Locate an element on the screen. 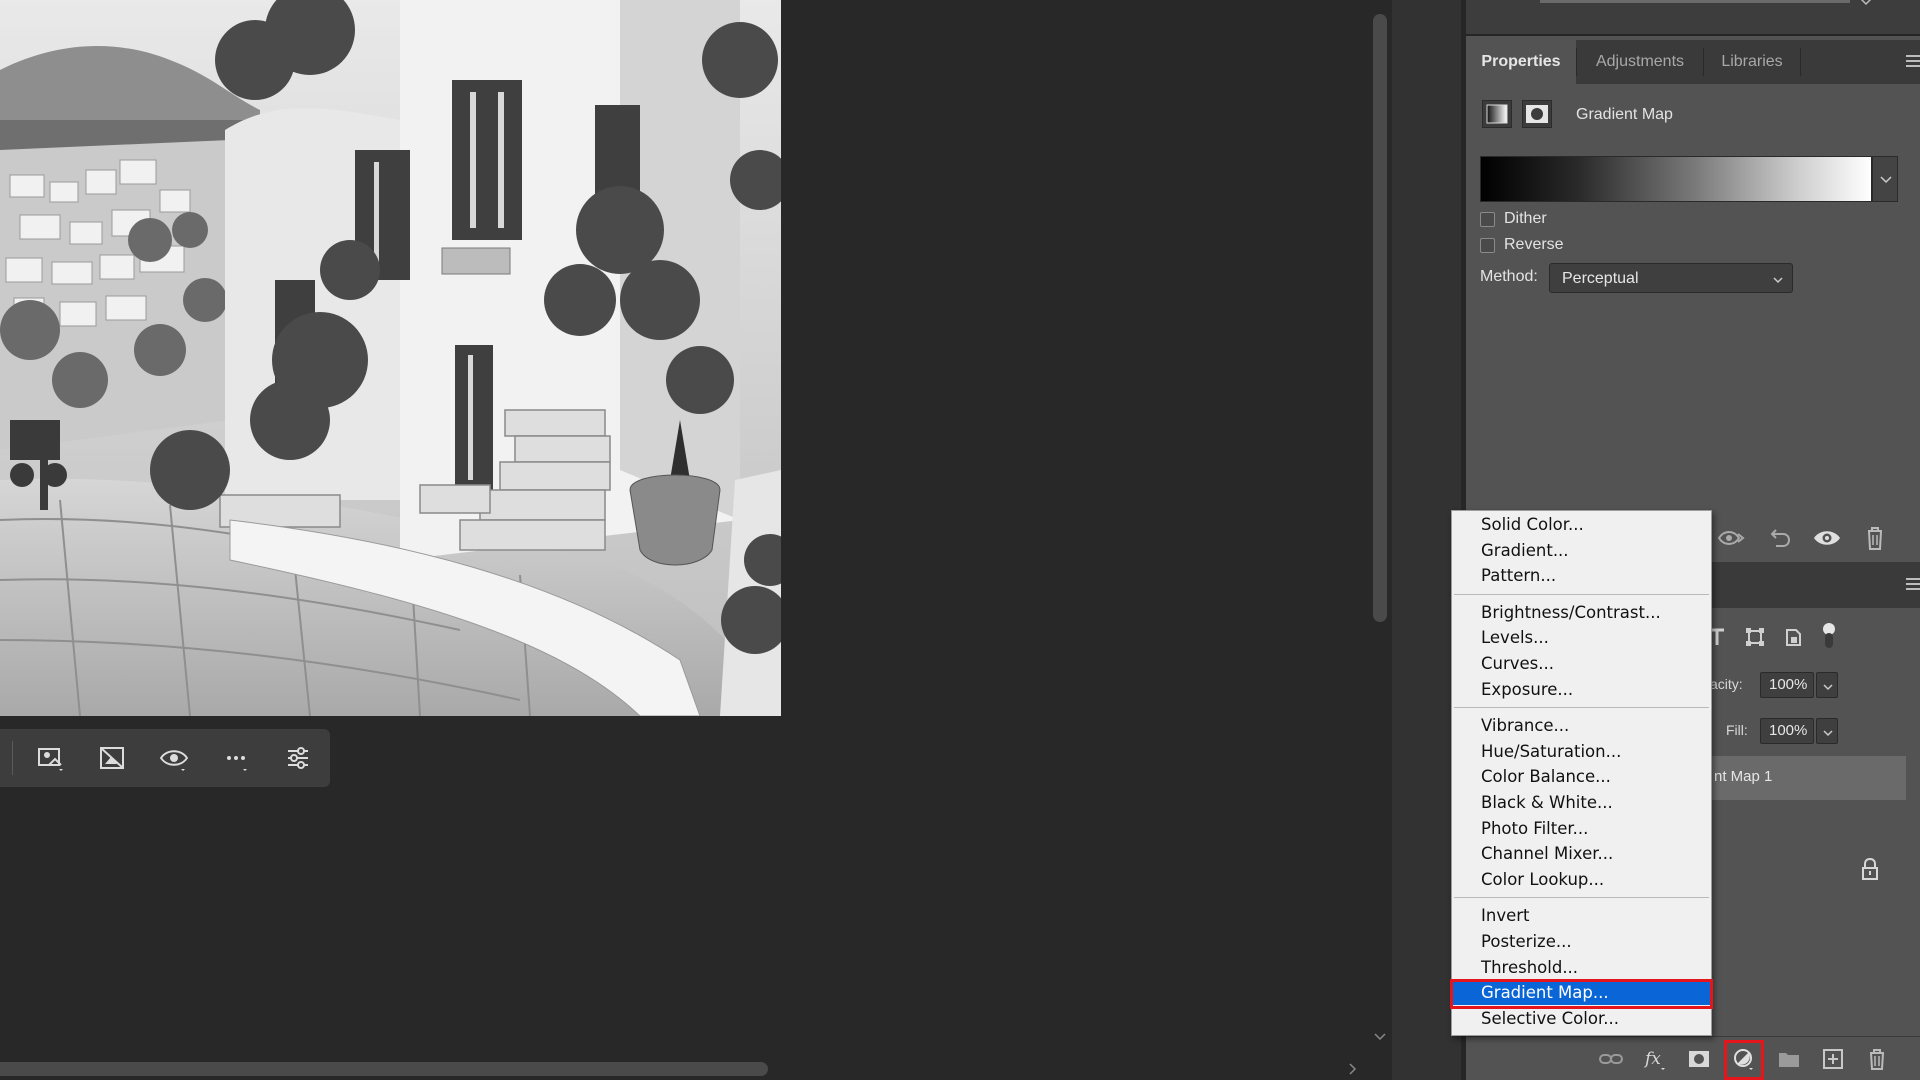 This screenshot has height=1080, width=1920. remove-background-button is located at coordinates (112, 758).